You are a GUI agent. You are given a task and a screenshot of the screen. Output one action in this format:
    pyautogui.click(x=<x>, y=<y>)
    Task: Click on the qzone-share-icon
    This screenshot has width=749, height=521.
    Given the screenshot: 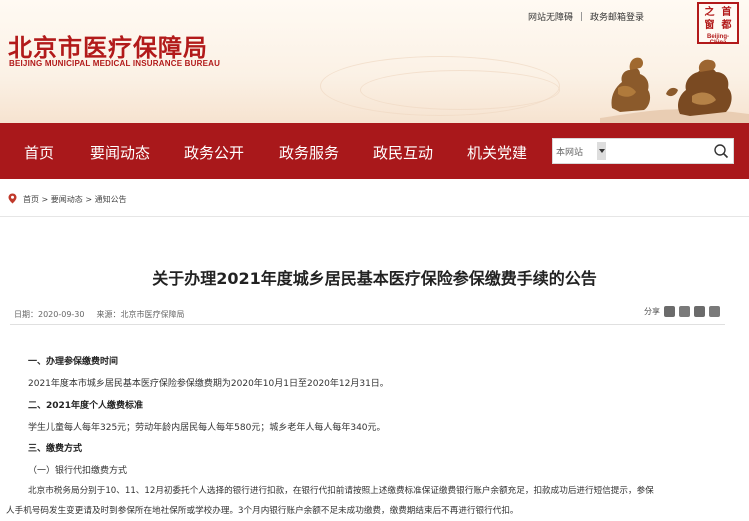 What is the action you would take?
    pyautogui.click(x=669, y=311)
    